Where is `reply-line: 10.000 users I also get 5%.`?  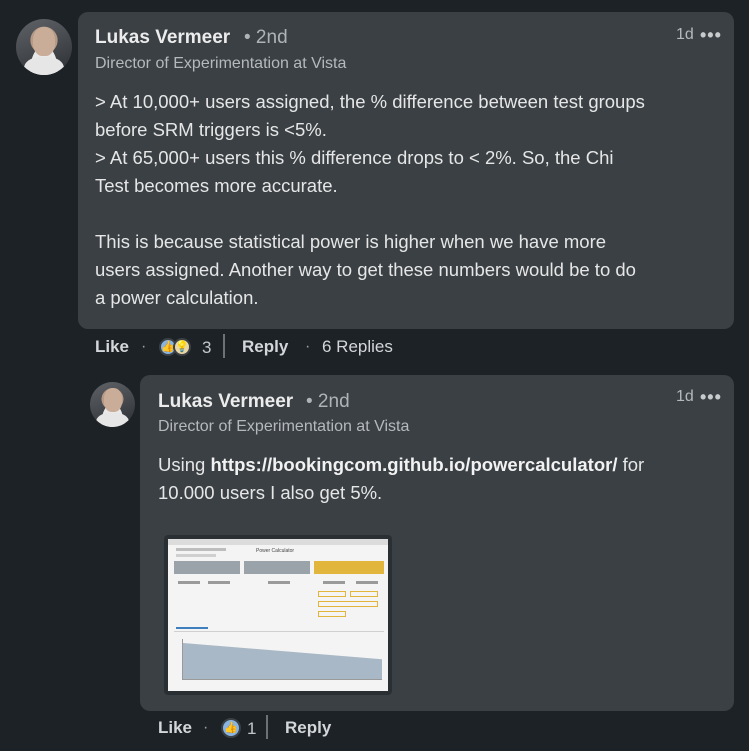
reply-line: 10.000 users I also get 5%. is located at coordinates (270, 492).